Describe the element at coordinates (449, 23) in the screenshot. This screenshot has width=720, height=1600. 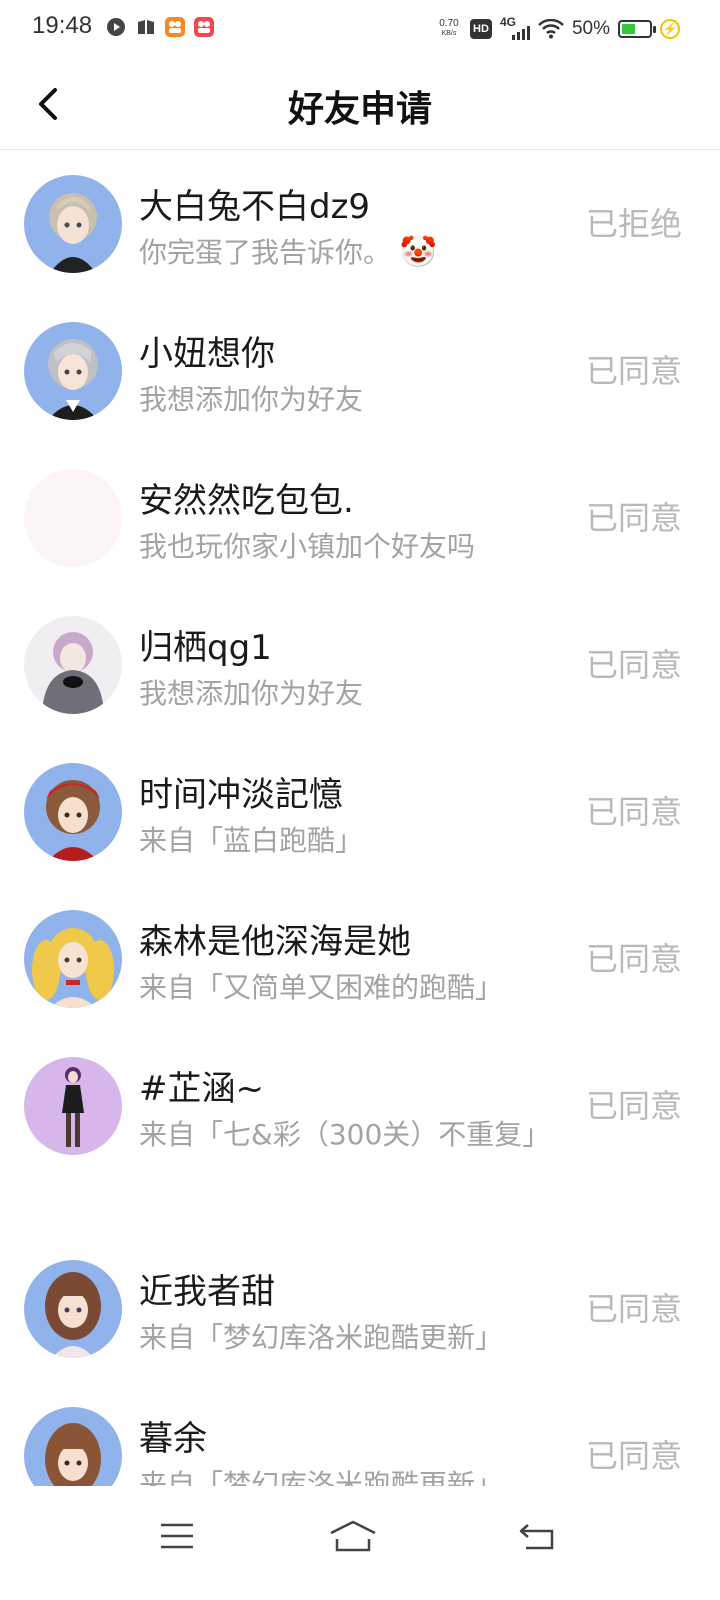
I see `net-speed-value: 0.70` at that location.